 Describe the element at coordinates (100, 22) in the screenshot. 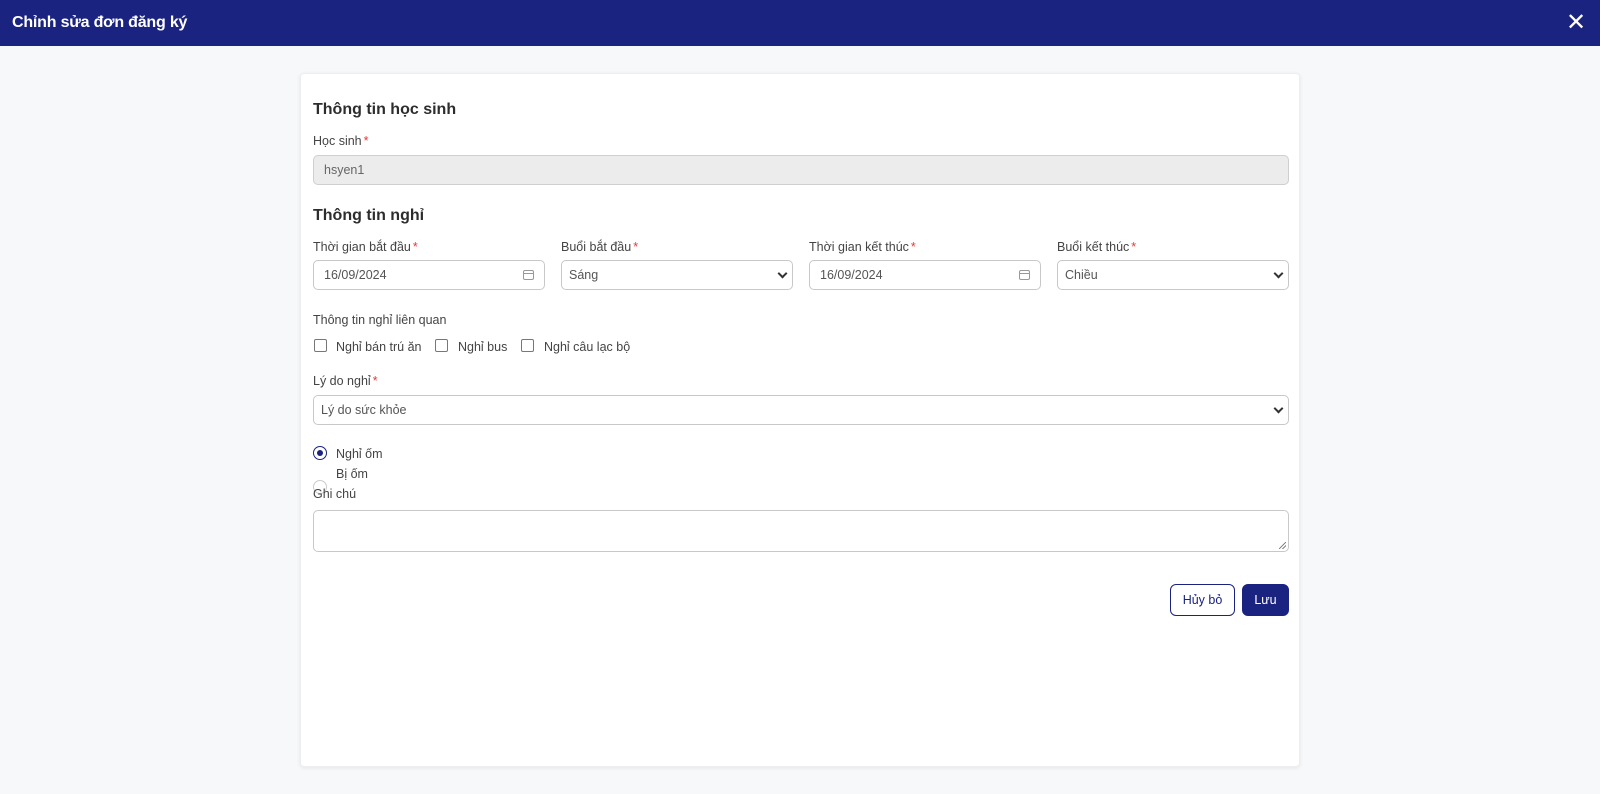

I see `modal-title: Chỉnh sửa đơn đăng ký` at that location.